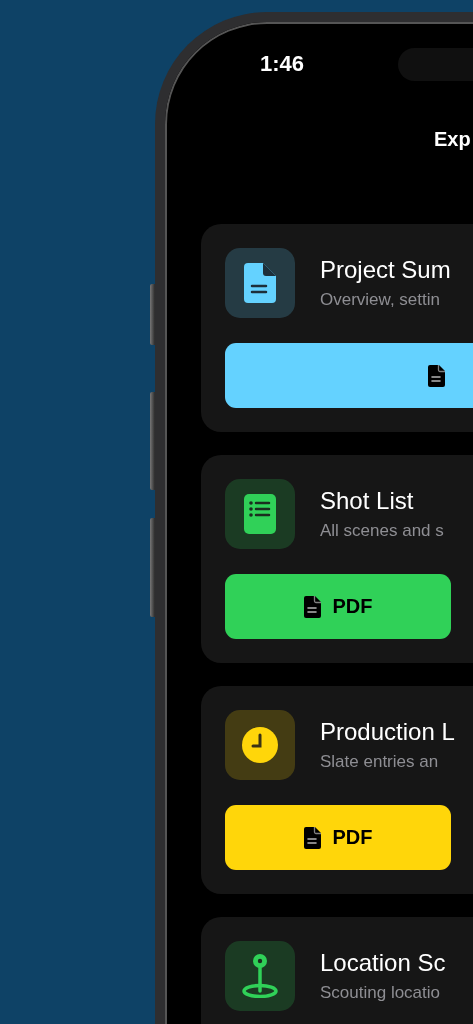 The image size is (473, 1024). What do you see at coordinates (387, 732) in the screenshot?
I see `card-title: Production L` at bounding box center [387, 732].